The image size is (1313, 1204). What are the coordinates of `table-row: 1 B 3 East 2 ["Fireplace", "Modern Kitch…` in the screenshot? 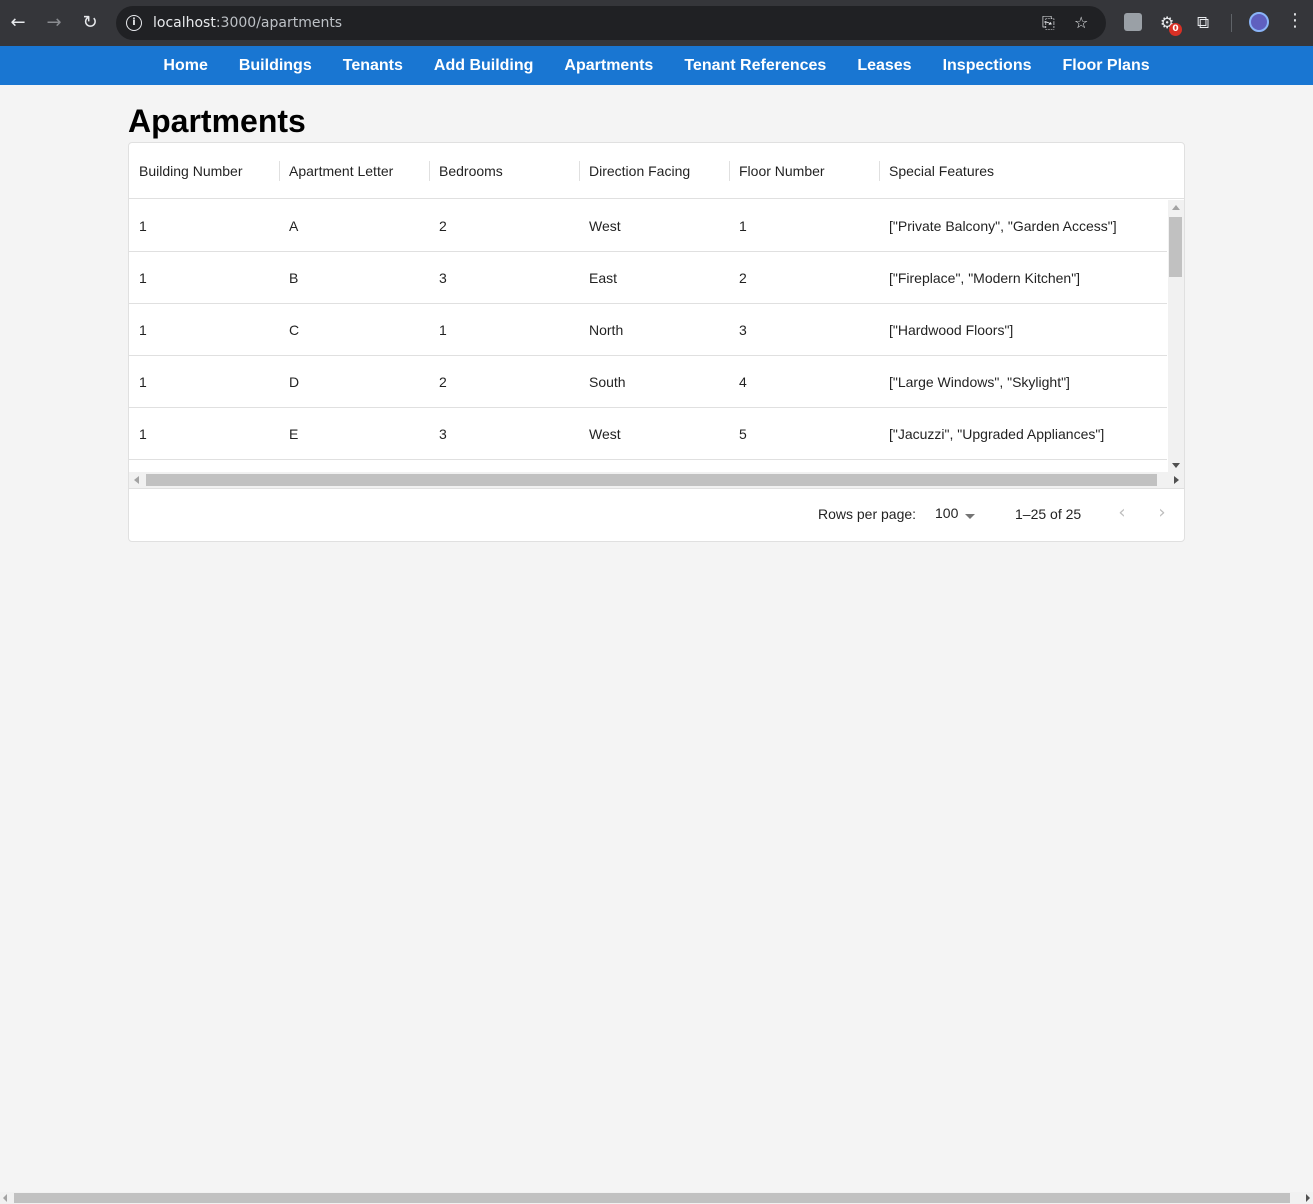 It's located at (648, 278).